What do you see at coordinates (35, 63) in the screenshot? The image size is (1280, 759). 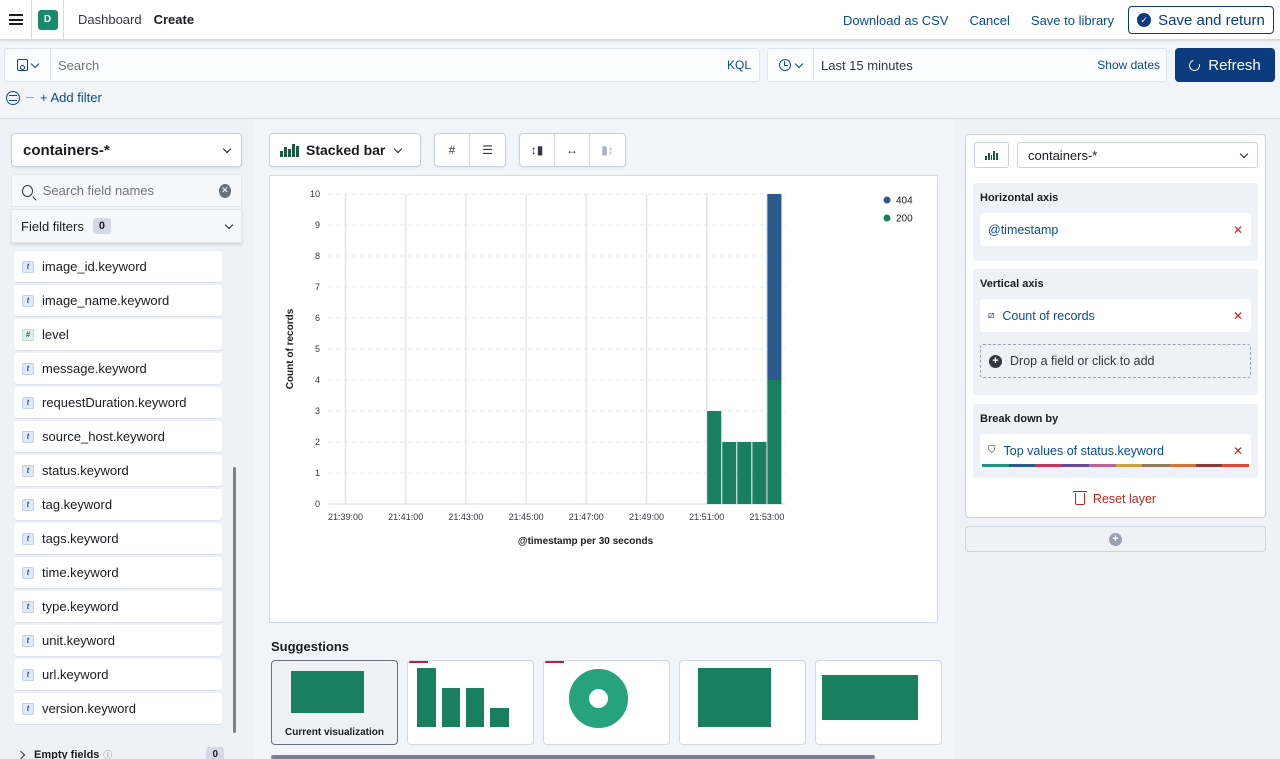 I see `chevron-down-icon` at bounding box center [35, 63].